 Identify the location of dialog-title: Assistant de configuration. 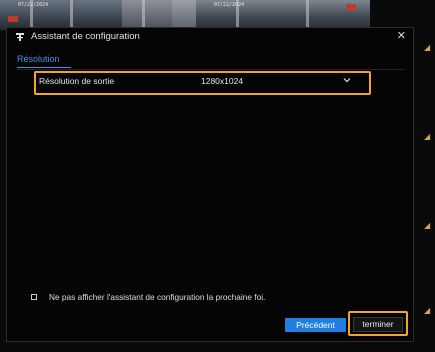
(85, 36).